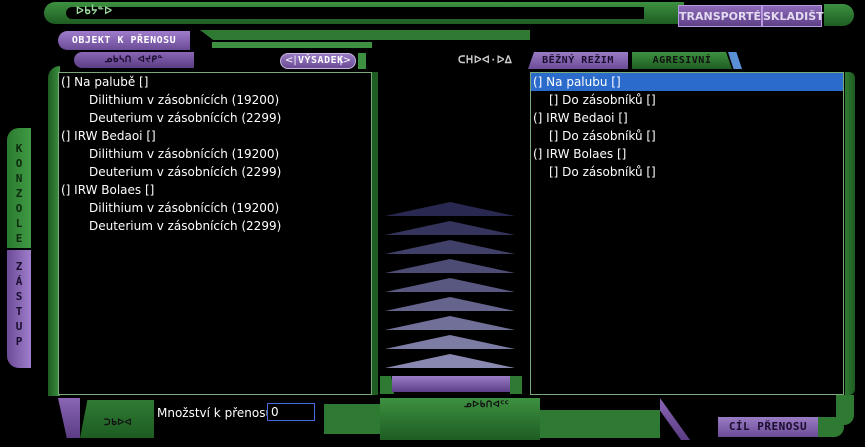 Image resolution: width=865 pixels, height=447 pixels. Describe the element at coordinates (321, 60) in the screenshot. I see `vysadek-label: VÝSADEK` at that location.